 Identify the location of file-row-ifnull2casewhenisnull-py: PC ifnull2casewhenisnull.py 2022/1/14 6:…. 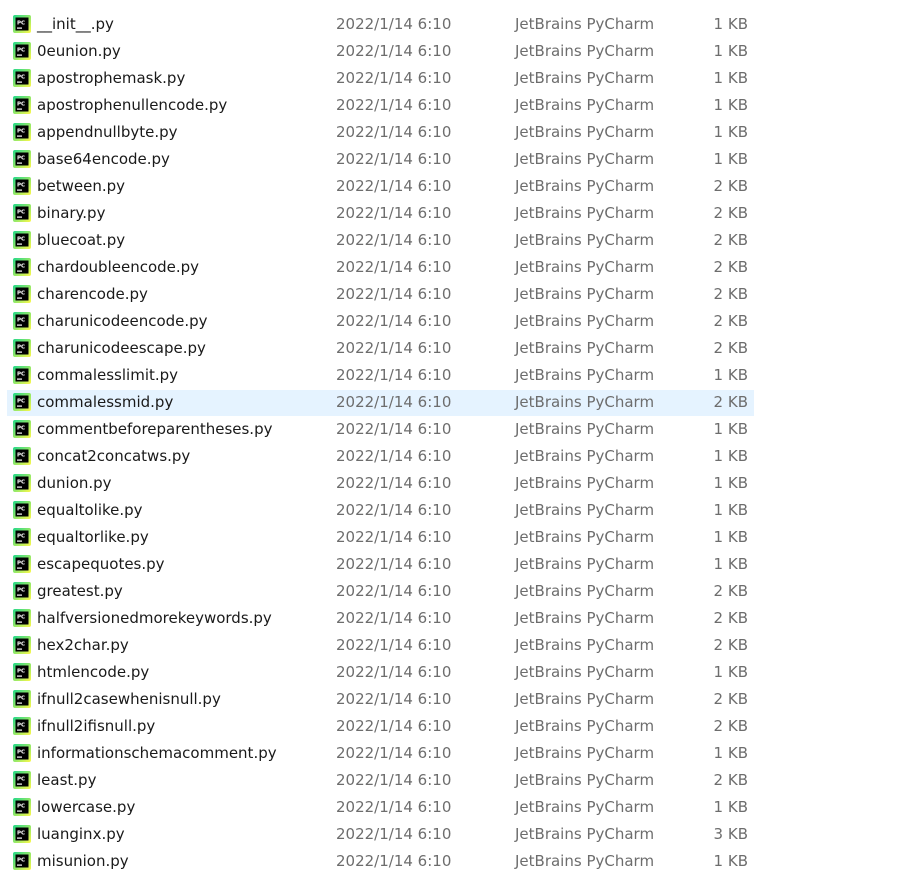
(380, 700).